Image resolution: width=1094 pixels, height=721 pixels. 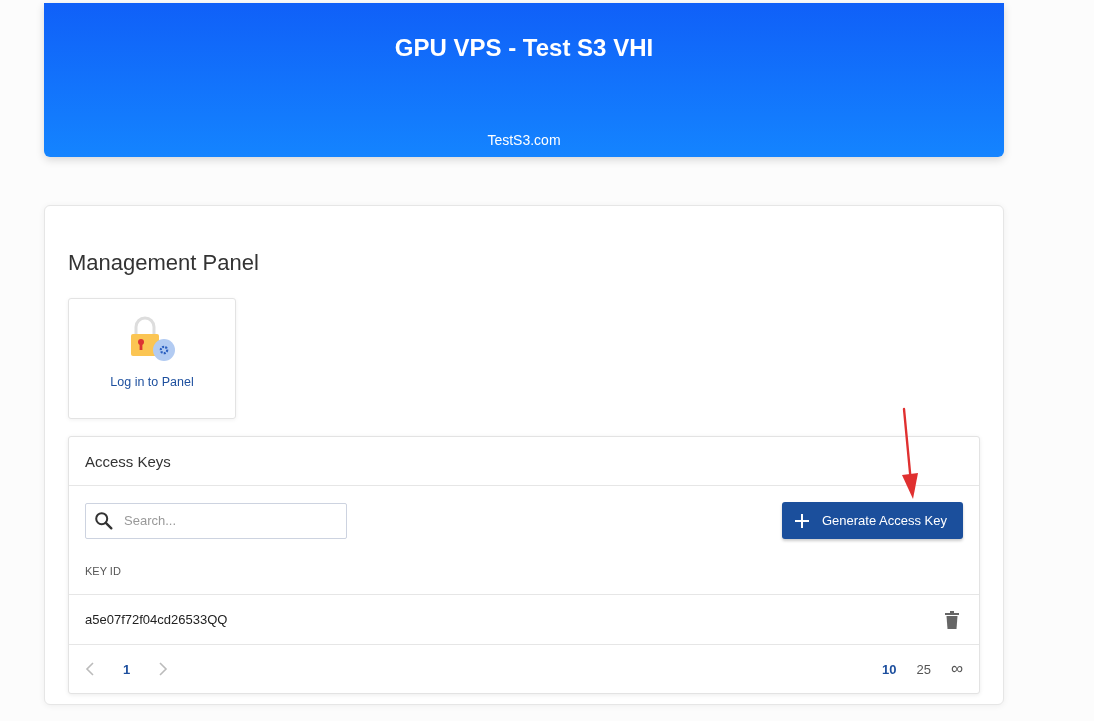 What do you see at coordinates (164, 263) in the screenshot?
I see `section-title: Management Panel` at bounding box center [164, 263].